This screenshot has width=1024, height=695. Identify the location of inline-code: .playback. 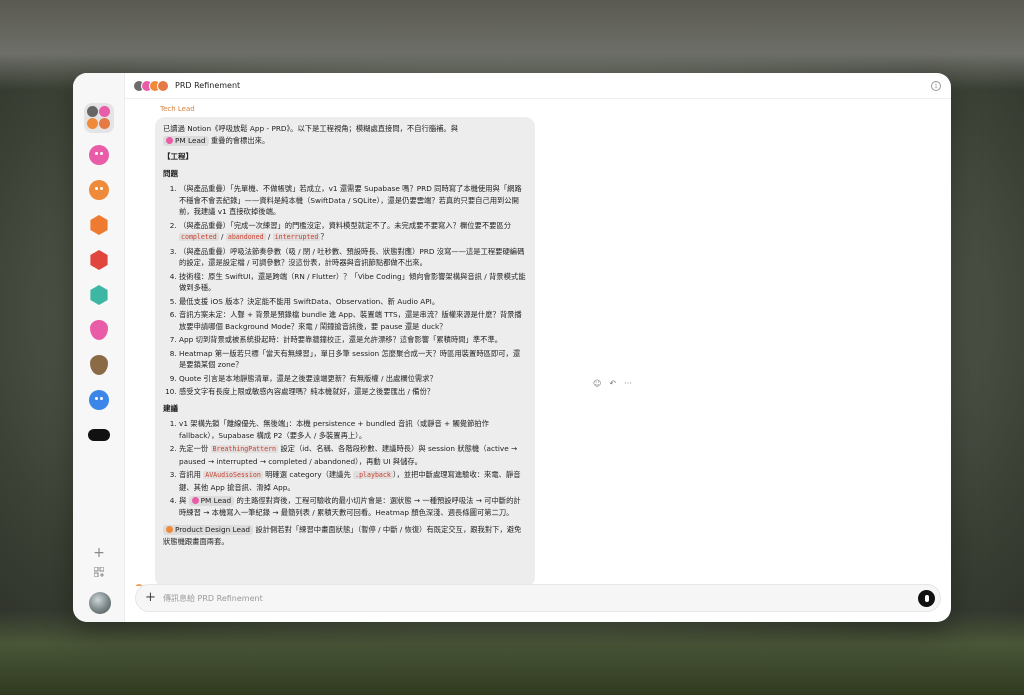
(373, 475).